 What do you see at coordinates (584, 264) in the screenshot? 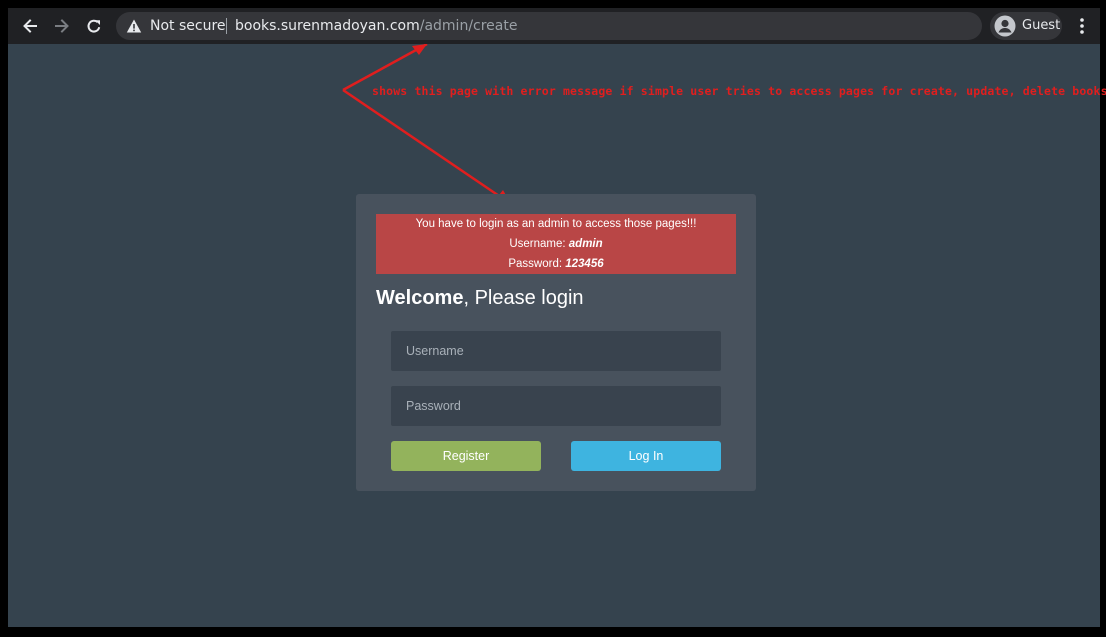
I see `alert-password-value: 123456` at bounding box center [584, 264].